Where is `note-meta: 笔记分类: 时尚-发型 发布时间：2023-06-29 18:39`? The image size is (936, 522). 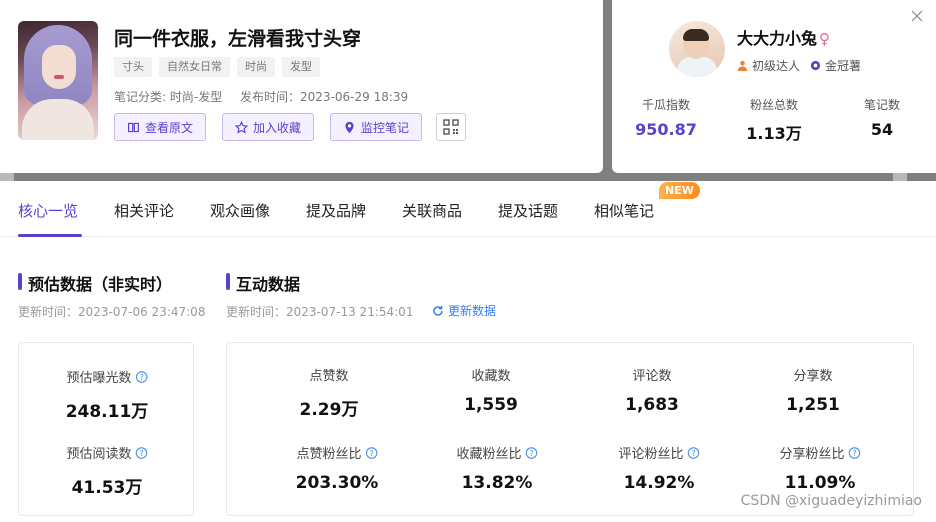
note-meta: 笔记分类: 时尚-发型 发布时间：2023-06-29 18:39 is located at coordinates (261, 96).